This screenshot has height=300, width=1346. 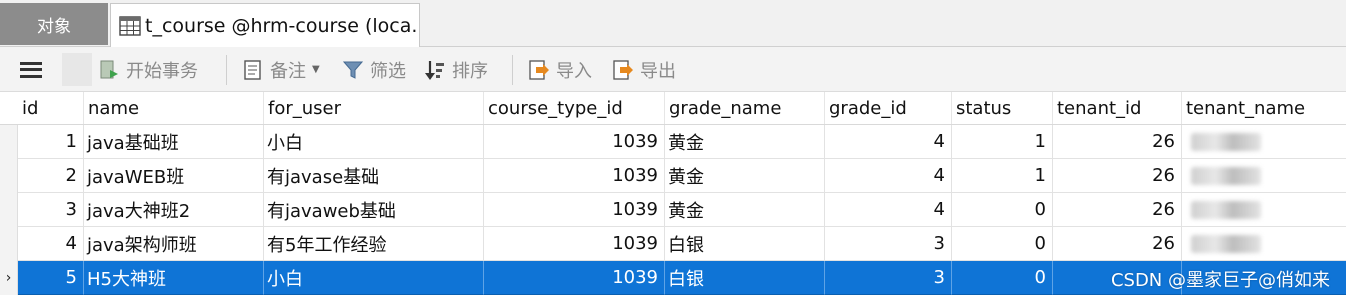 I want to click on column-header-grade-id: grade_id, so click(x=888, y=108).